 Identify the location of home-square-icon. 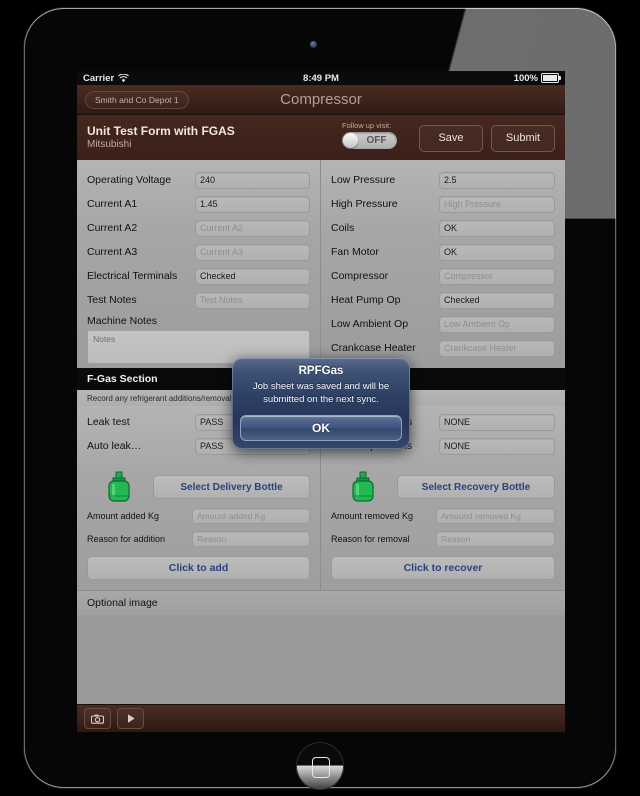
(321, 767).